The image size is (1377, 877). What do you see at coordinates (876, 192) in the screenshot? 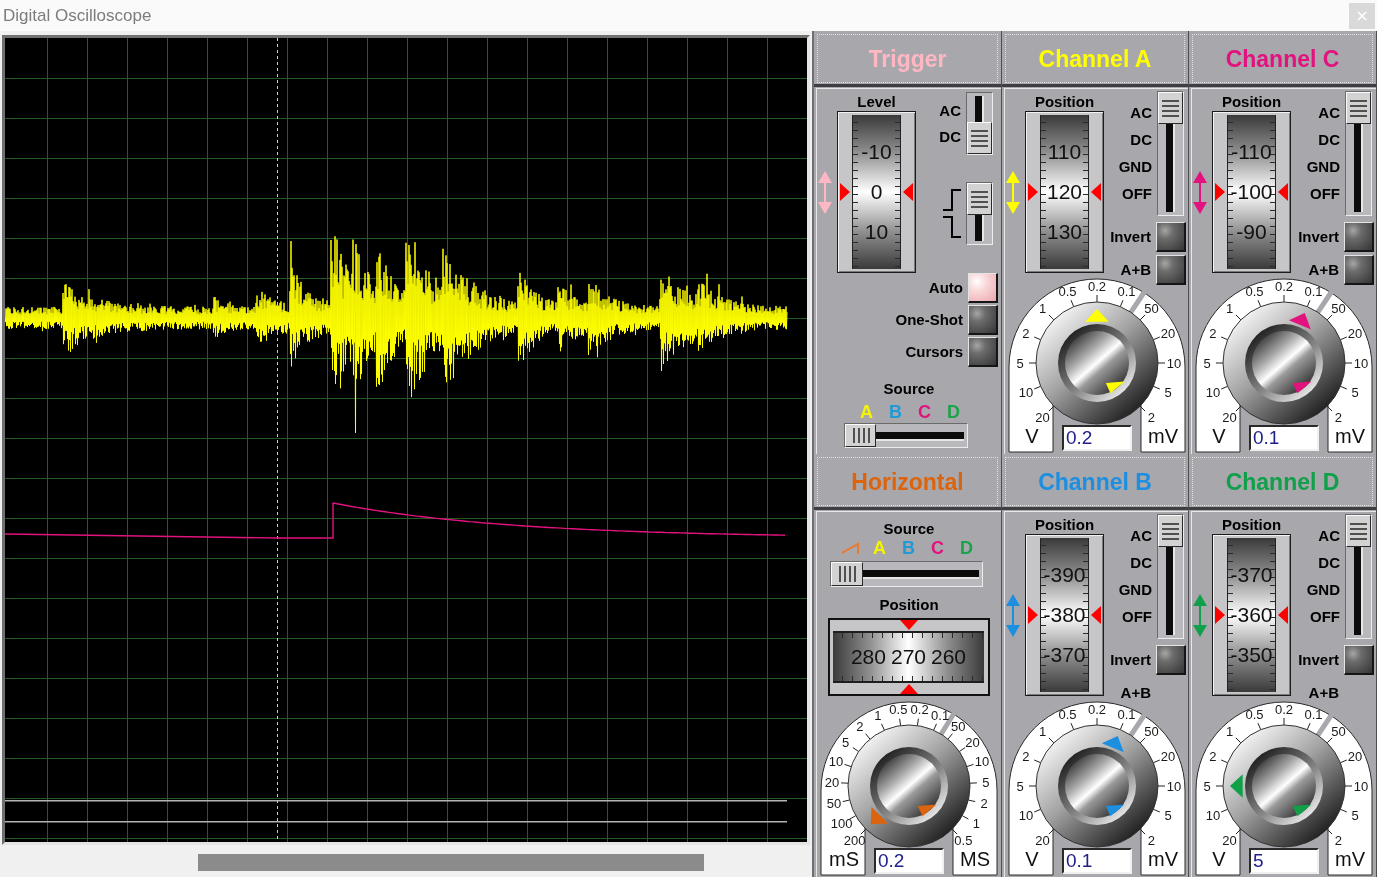
I see `position-drum: -10 0 10` at bounding box center [876, 192].